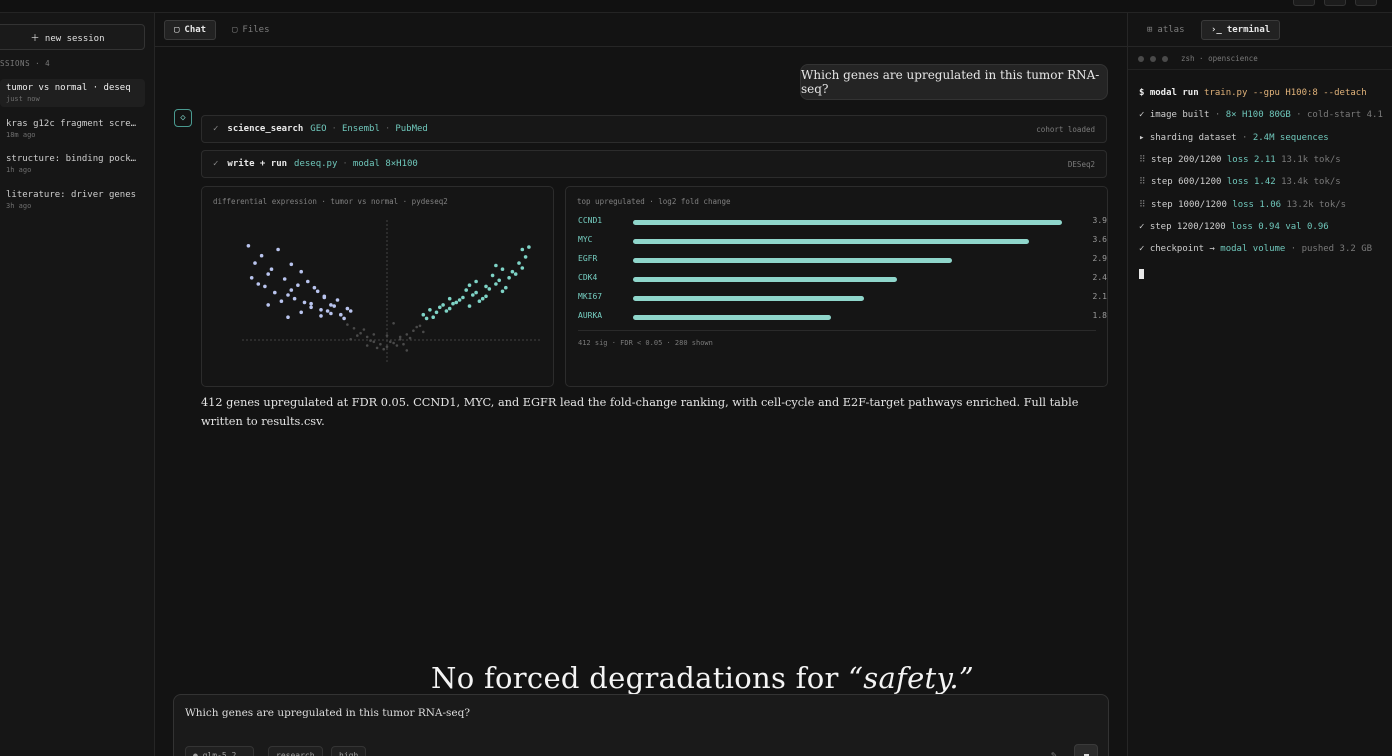 Image resolution: width=1392 pixels, height=756 pixels. Describe the element at coordinates (23, 99) in the screenshot. I see `session-time: just now` at that location.